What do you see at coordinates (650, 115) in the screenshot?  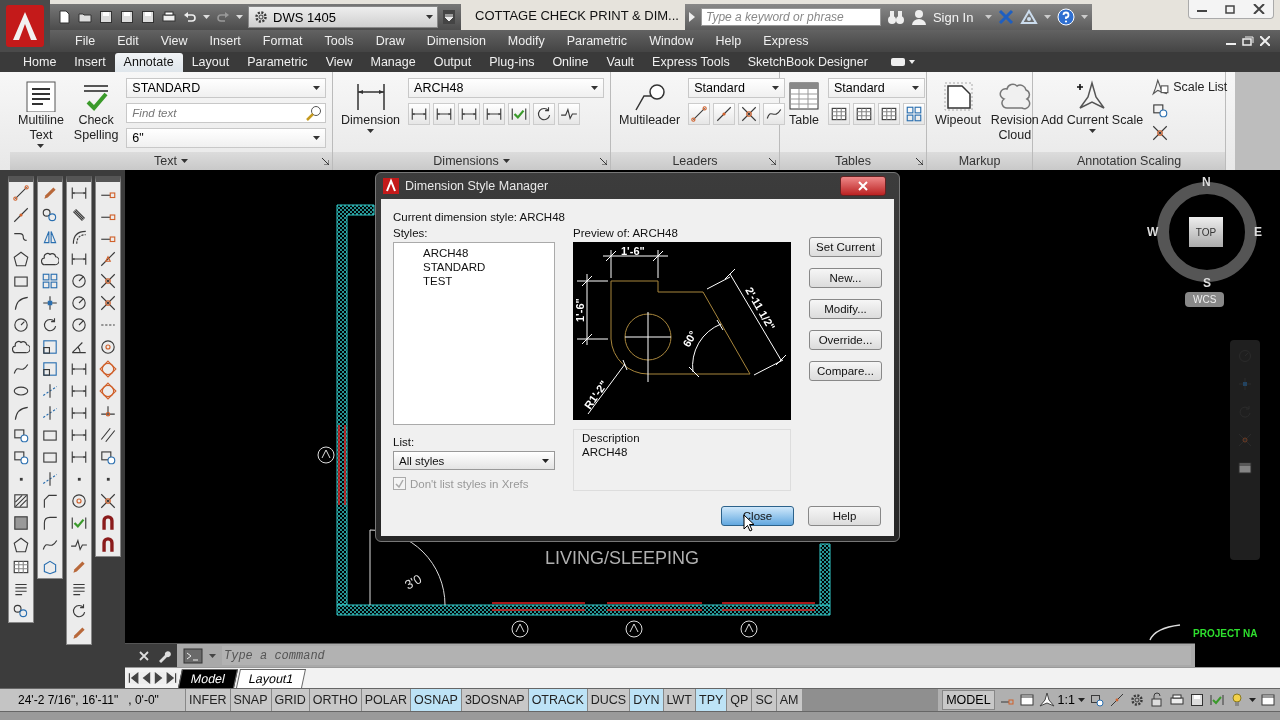 I see `ribbon-tool-button: Multileader` at bounding box center [650, 115].